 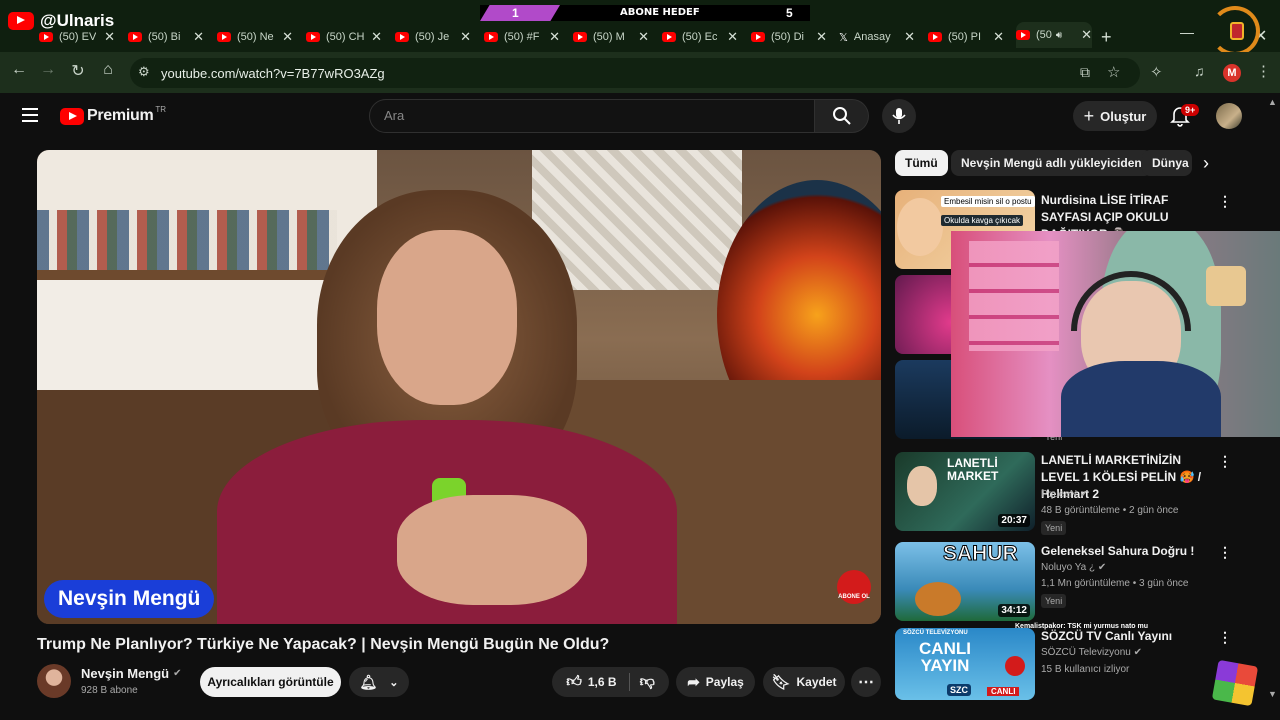 I want to click on site-info-icon: ⚙, so click(x=144, y=72).